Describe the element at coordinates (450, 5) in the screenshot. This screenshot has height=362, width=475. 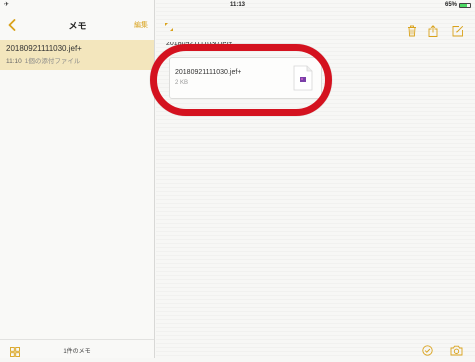
I see `battery-percent: 65%` at that location.